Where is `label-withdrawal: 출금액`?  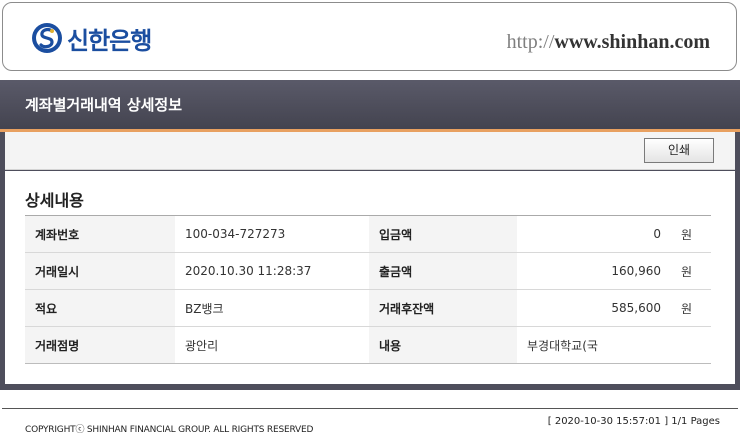 label-withdrawal: 출금액 is located at coordinates (443, 271).